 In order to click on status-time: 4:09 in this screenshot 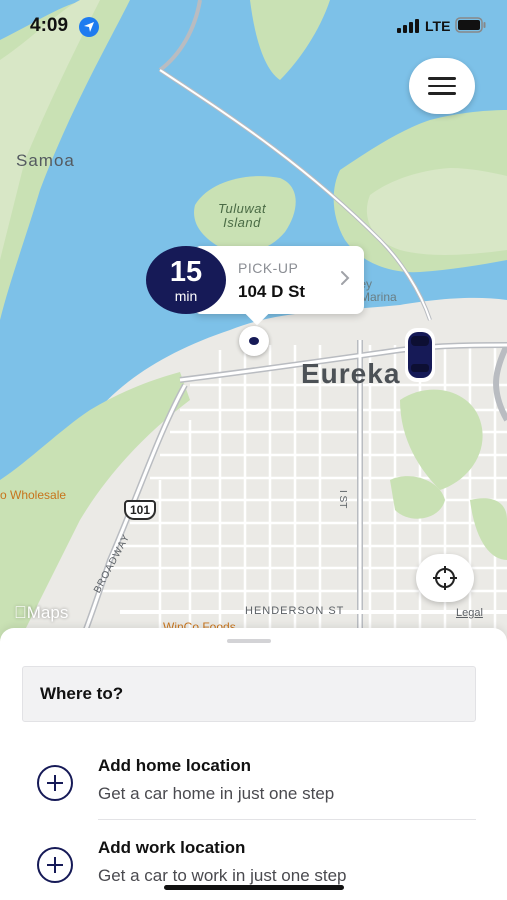, I will do `click(49, 25)`.